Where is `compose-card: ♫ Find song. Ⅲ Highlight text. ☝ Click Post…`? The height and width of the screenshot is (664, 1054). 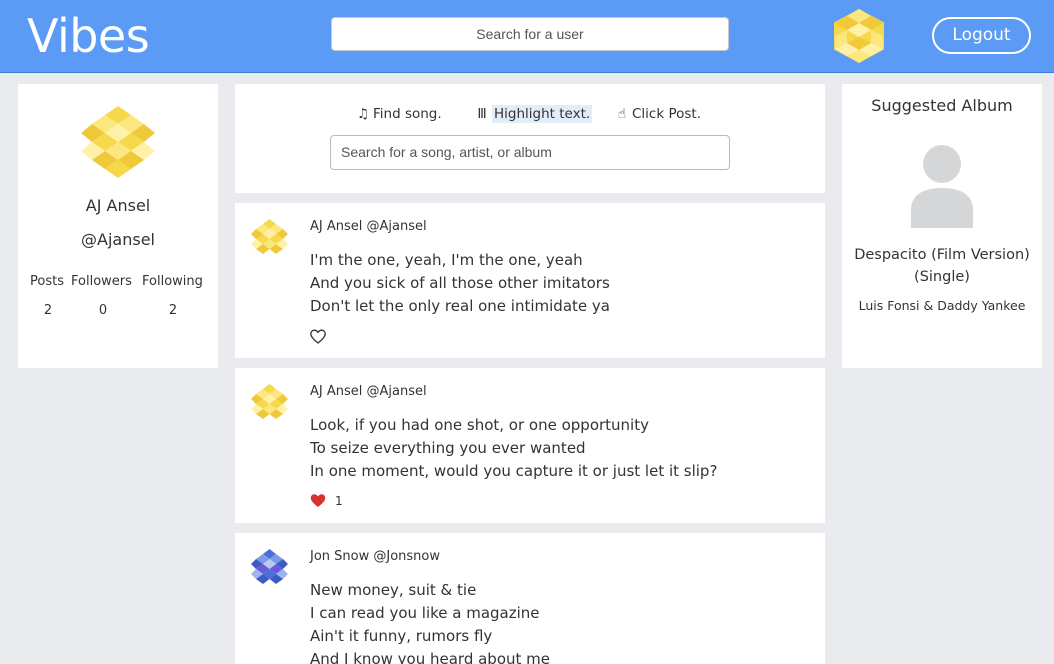 compose-card: ♫ Find song. Ⅲ Highlight text. ☝ Click Post… is located at coordinates (530, 138).